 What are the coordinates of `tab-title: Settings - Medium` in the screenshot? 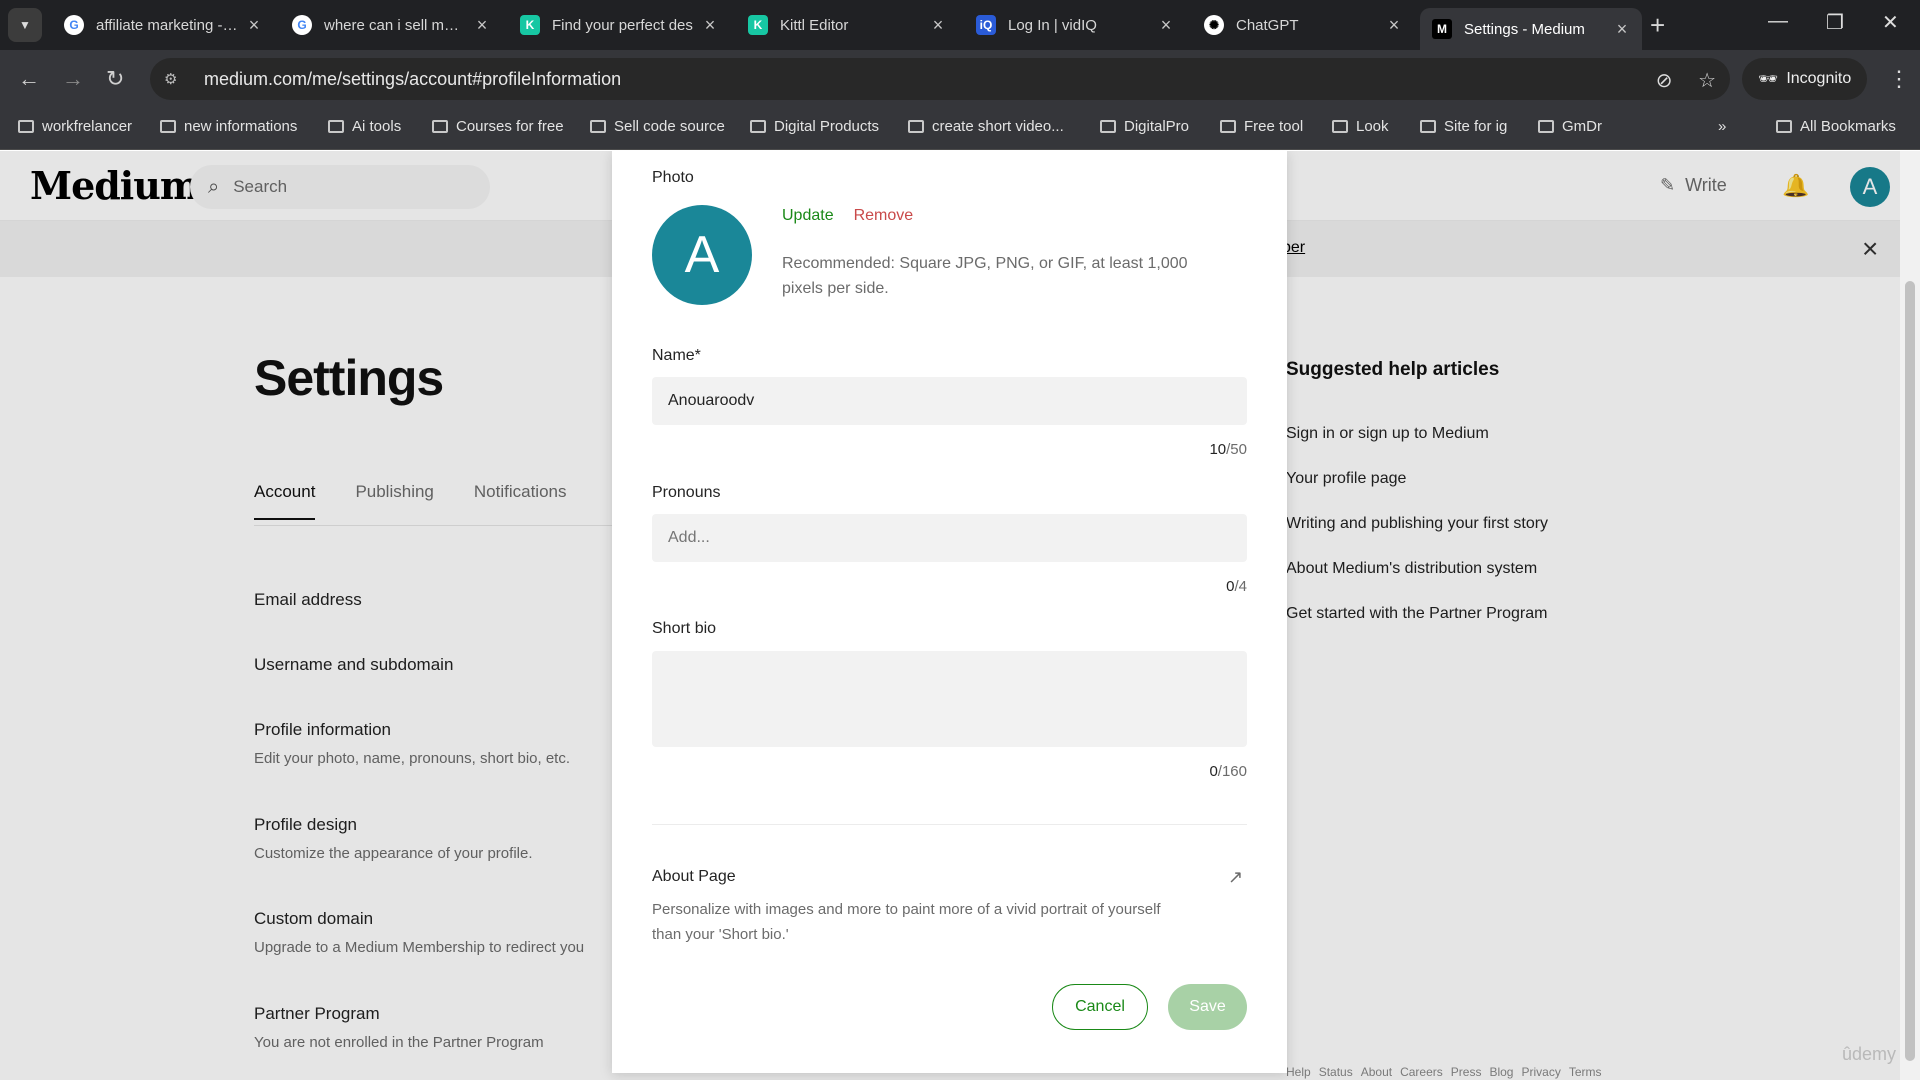 It's located at (1524, 29).